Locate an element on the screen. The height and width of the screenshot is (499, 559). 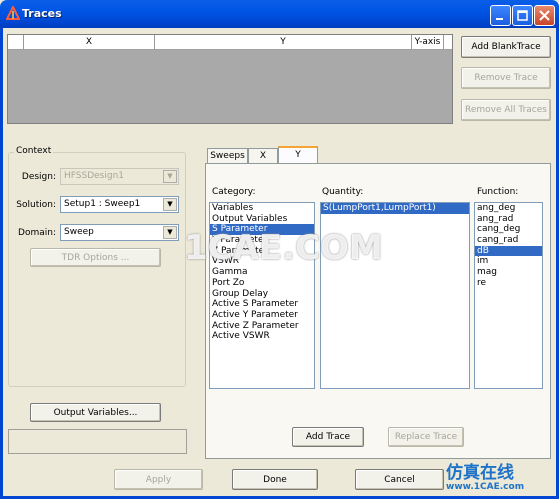
column-header-y-axis: Y-axis is located at coordinates (428, 42).